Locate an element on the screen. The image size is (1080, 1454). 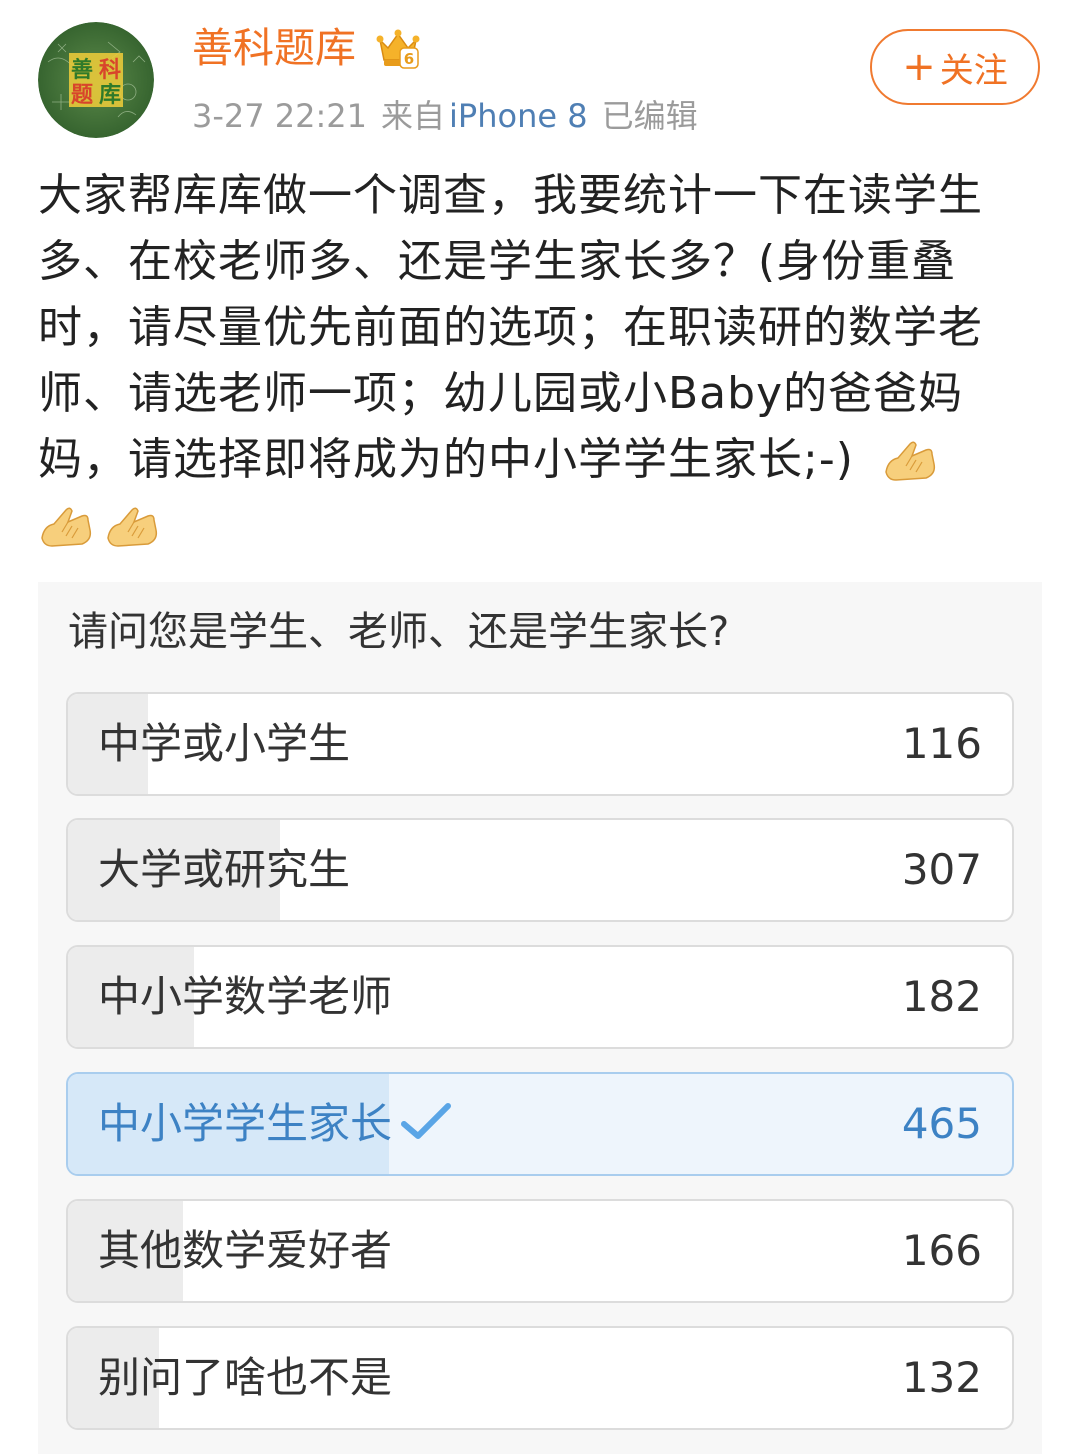
poll-option-count: 132 is located at coordinates (941, 1377).